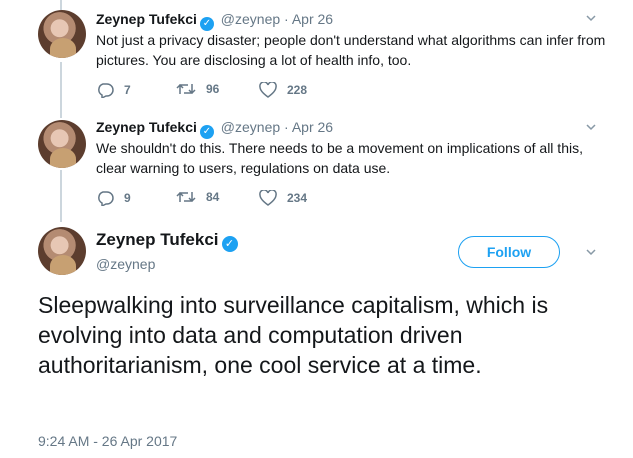  Describe the element at coordinates (509, 252) in the screenshot. I see `follow-button: Follow` at that location.